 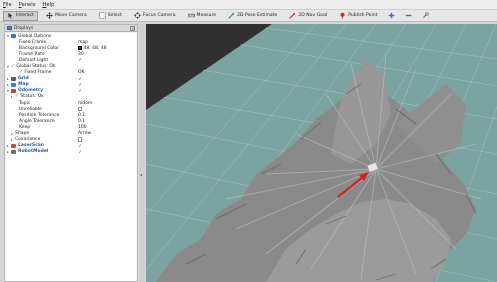 What do you see at coordinates (20, 15) in the screenshot?
I see `tool-interact: Interact` at bounding box center [20, 15].